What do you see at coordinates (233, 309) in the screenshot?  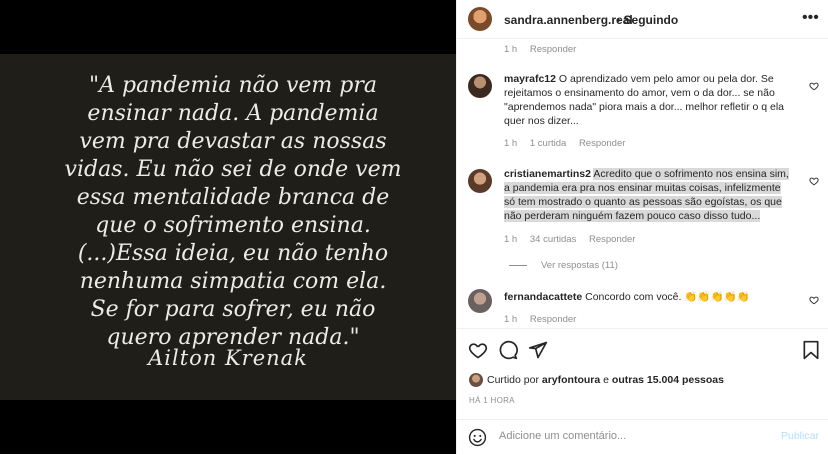 I see `quote-line: Se for para sofrer, eu não` at bounding box center [233, 309].